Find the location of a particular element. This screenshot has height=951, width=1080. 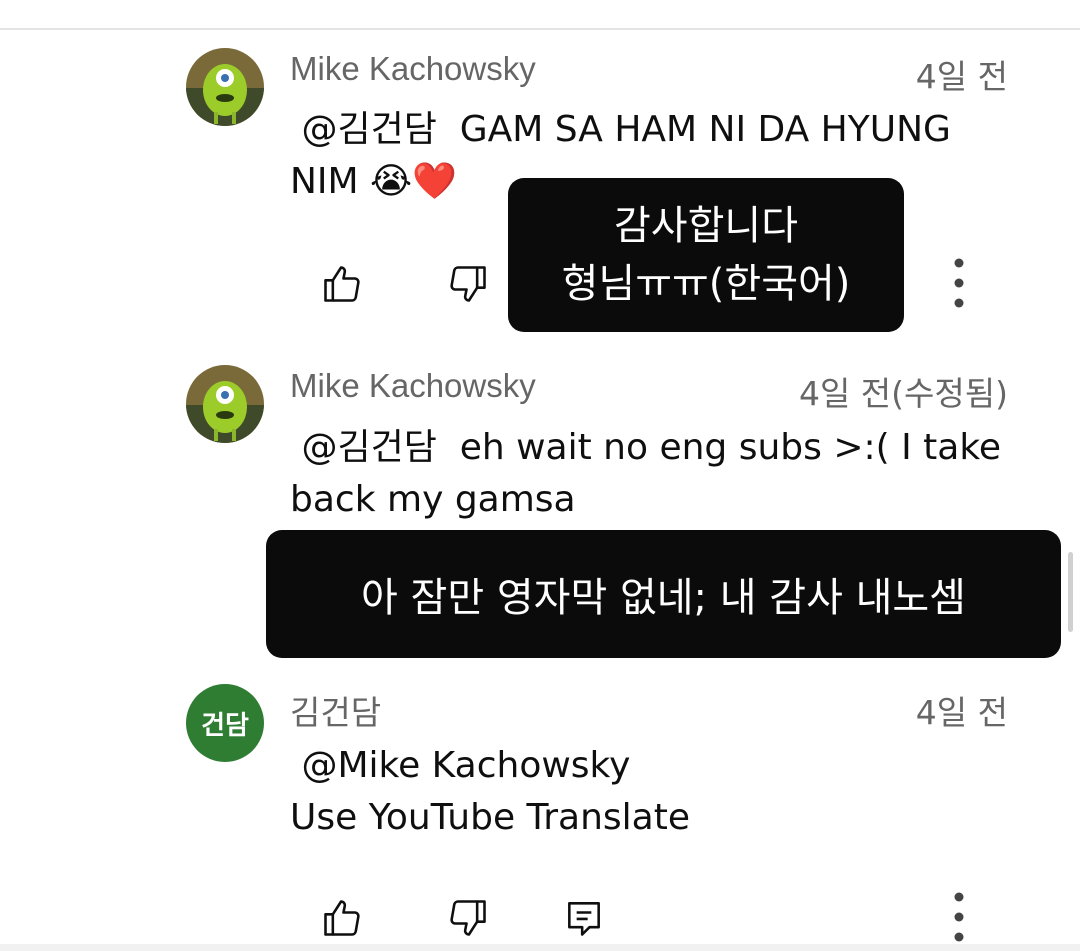

translation-overlay-2: 아 잠만 영자막 없네; 내 감사 내노셈 is located at coordinates (663, 594).